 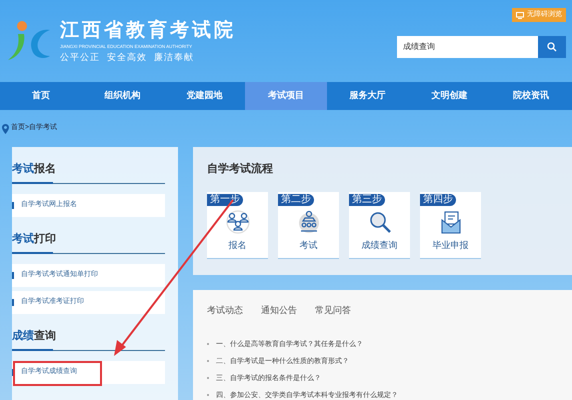 I want to click on search-field: 成绩查询, so click(x=467, y=47).